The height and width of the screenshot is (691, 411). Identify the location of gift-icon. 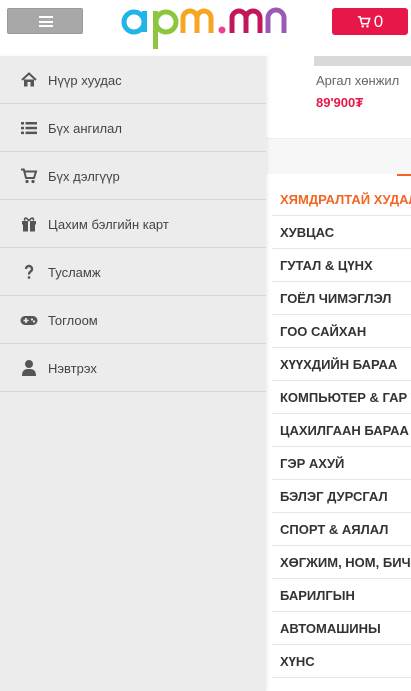
(29, 224).